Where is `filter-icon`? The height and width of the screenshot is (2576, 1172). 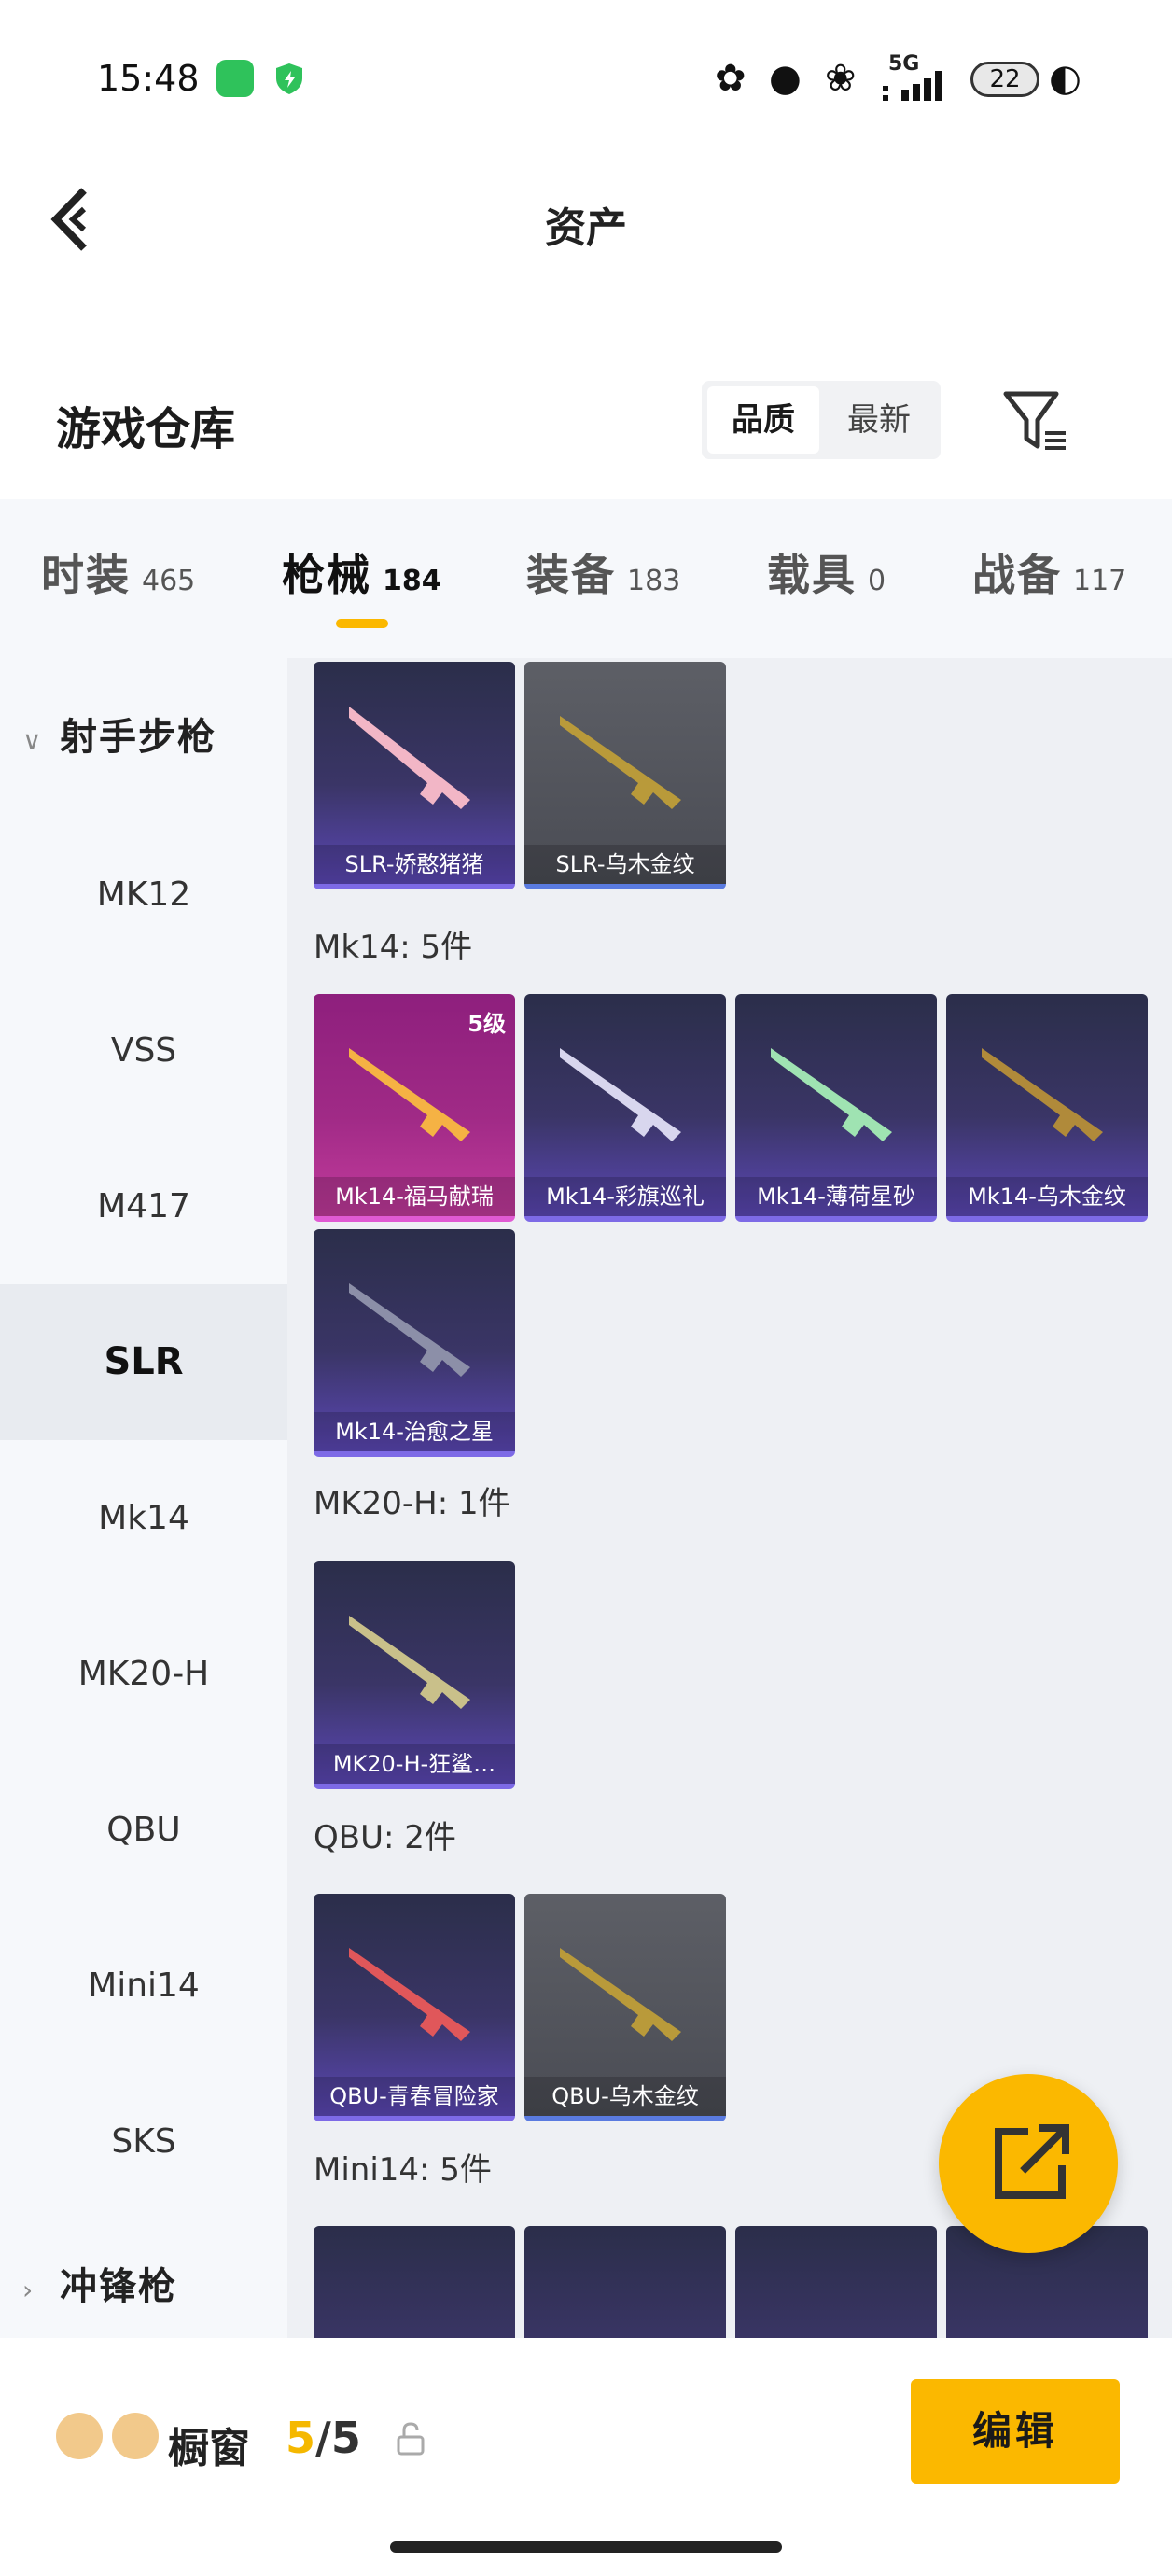
filter-icon is located at coordinates (1034, 420).